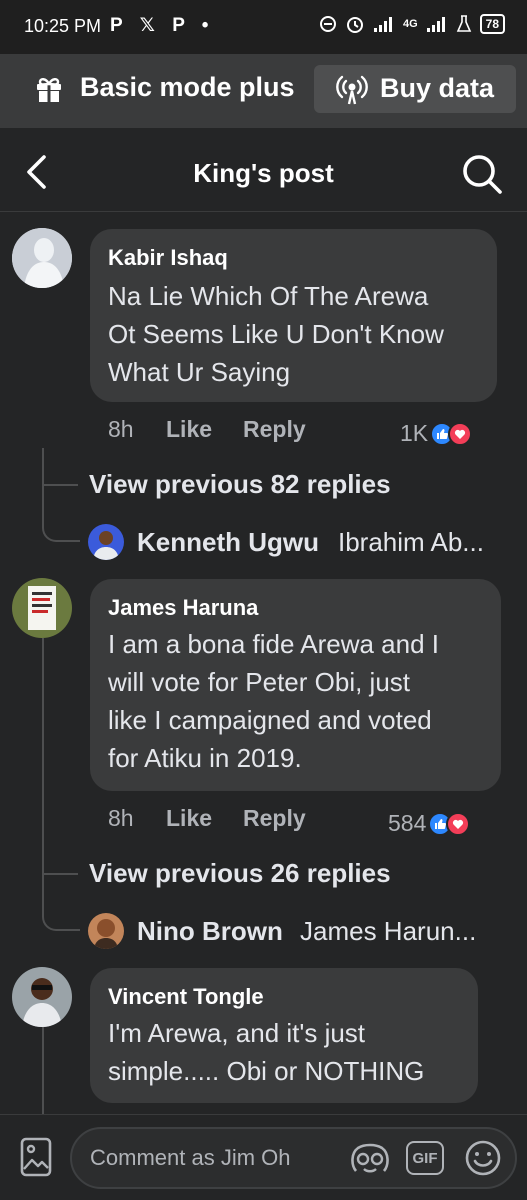 The width and height of the screenshot is (527, 1200). I want to click on gift-icon, so click(49, 90).